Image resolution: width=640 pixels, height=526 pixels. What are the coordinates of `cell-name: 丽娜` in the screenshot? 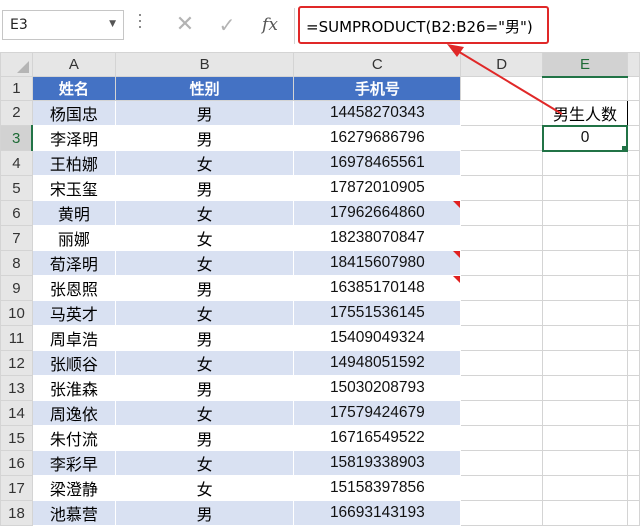 It's located at (73, 238).